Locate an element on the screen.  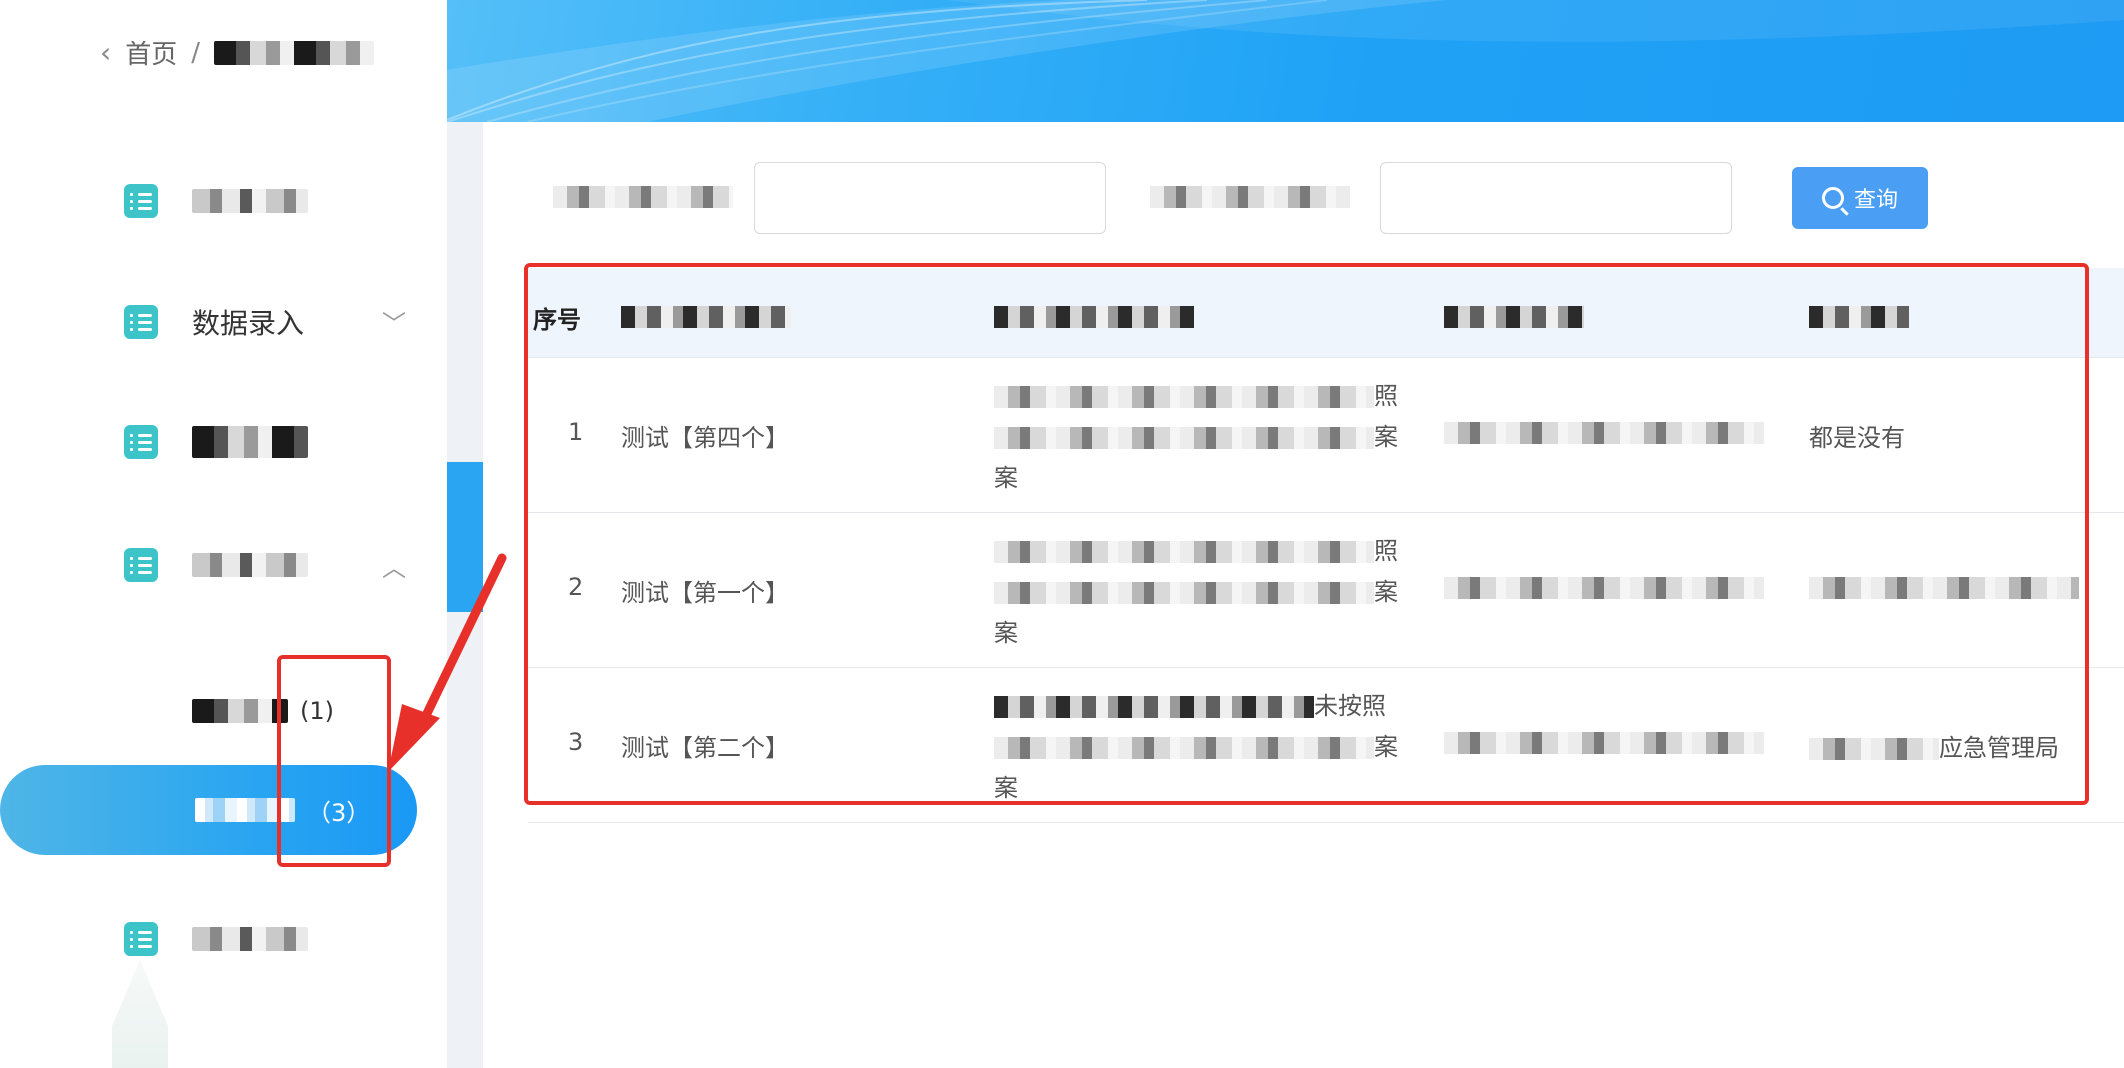
query-button: 查询 is located at coordinates (1860, 198).